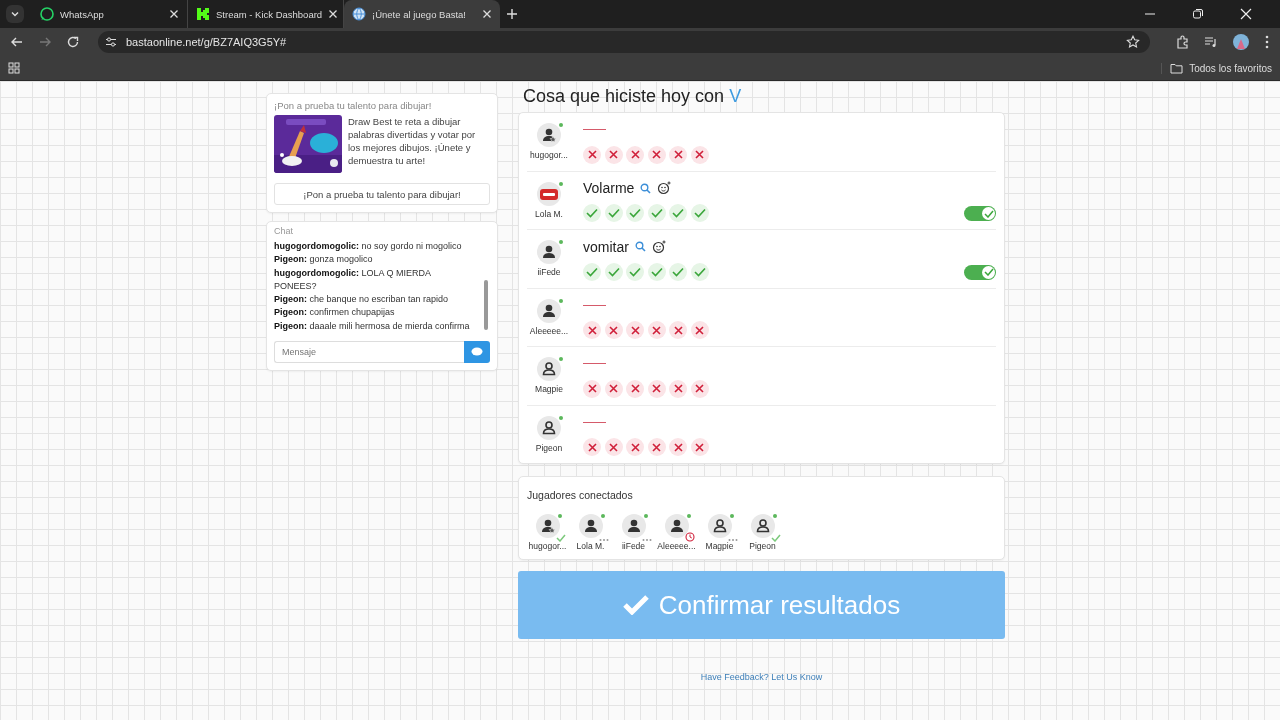 The width and height of the screenshot is (1280, 720). Describe the element at coordinates (353, 279) in the screenshot. I see `chat-message: hugogordomogolic: LOLA Q MIERDA PONEES?` at that location.